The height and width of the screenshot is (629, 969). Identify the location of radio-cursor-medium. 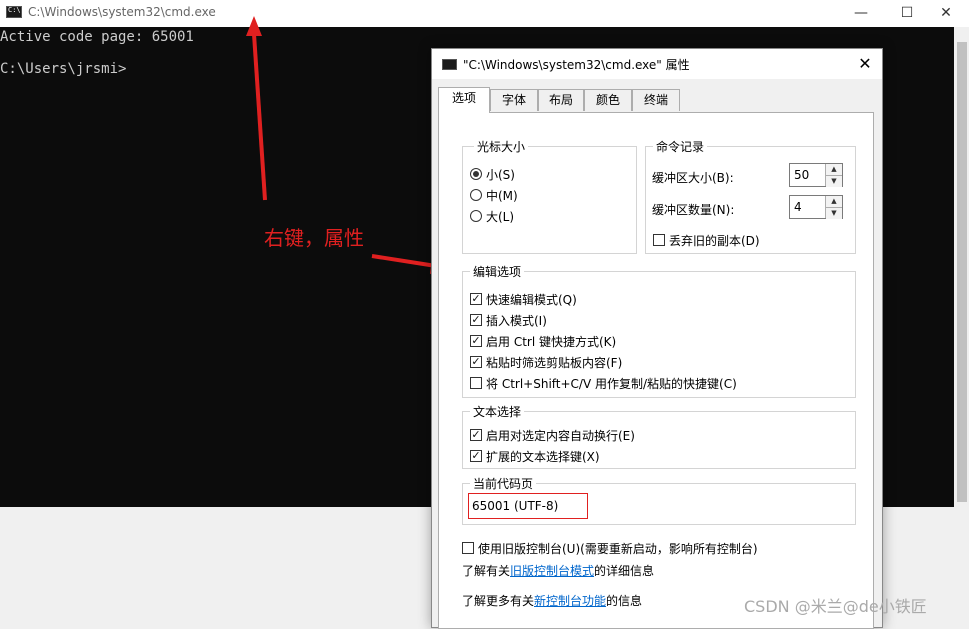
(476, 195).